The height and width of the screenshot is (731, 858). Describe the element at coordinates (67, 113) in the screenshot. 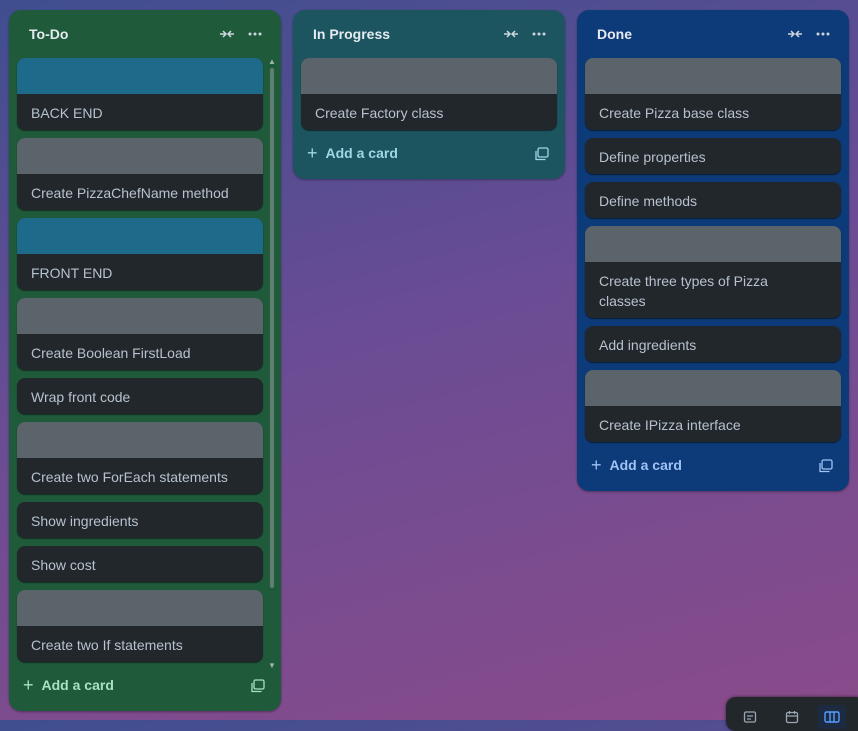

I see `card-title: BACK END` at that location.